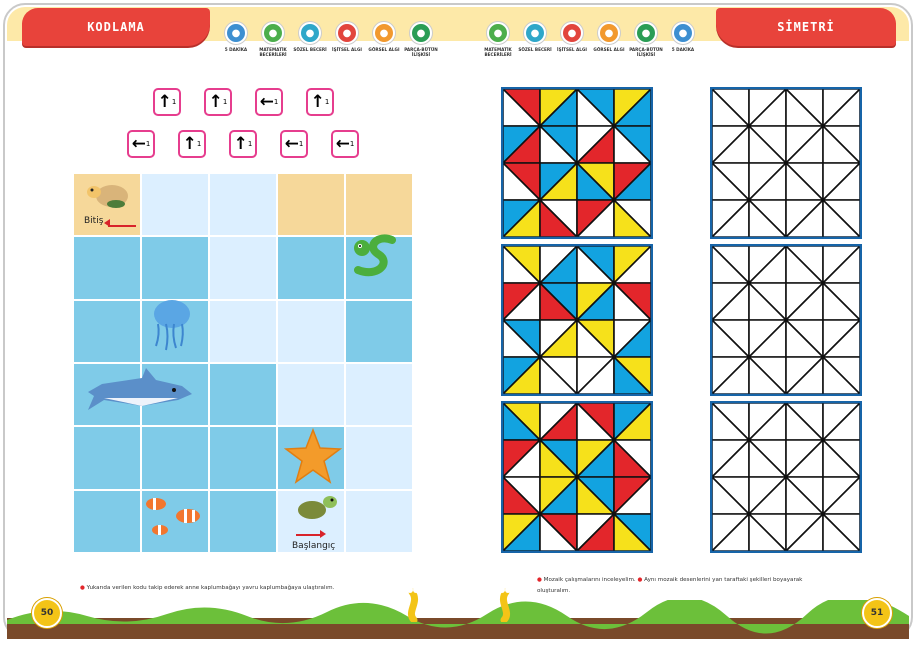 The width and height of the screenshot is (920, 647). What do you see at coordinates (421, 52) in the screenshot?
I see `skill-label: PARÇA-BÜTÜN İLİŞKİSİ` at bounding box center [421, 52].